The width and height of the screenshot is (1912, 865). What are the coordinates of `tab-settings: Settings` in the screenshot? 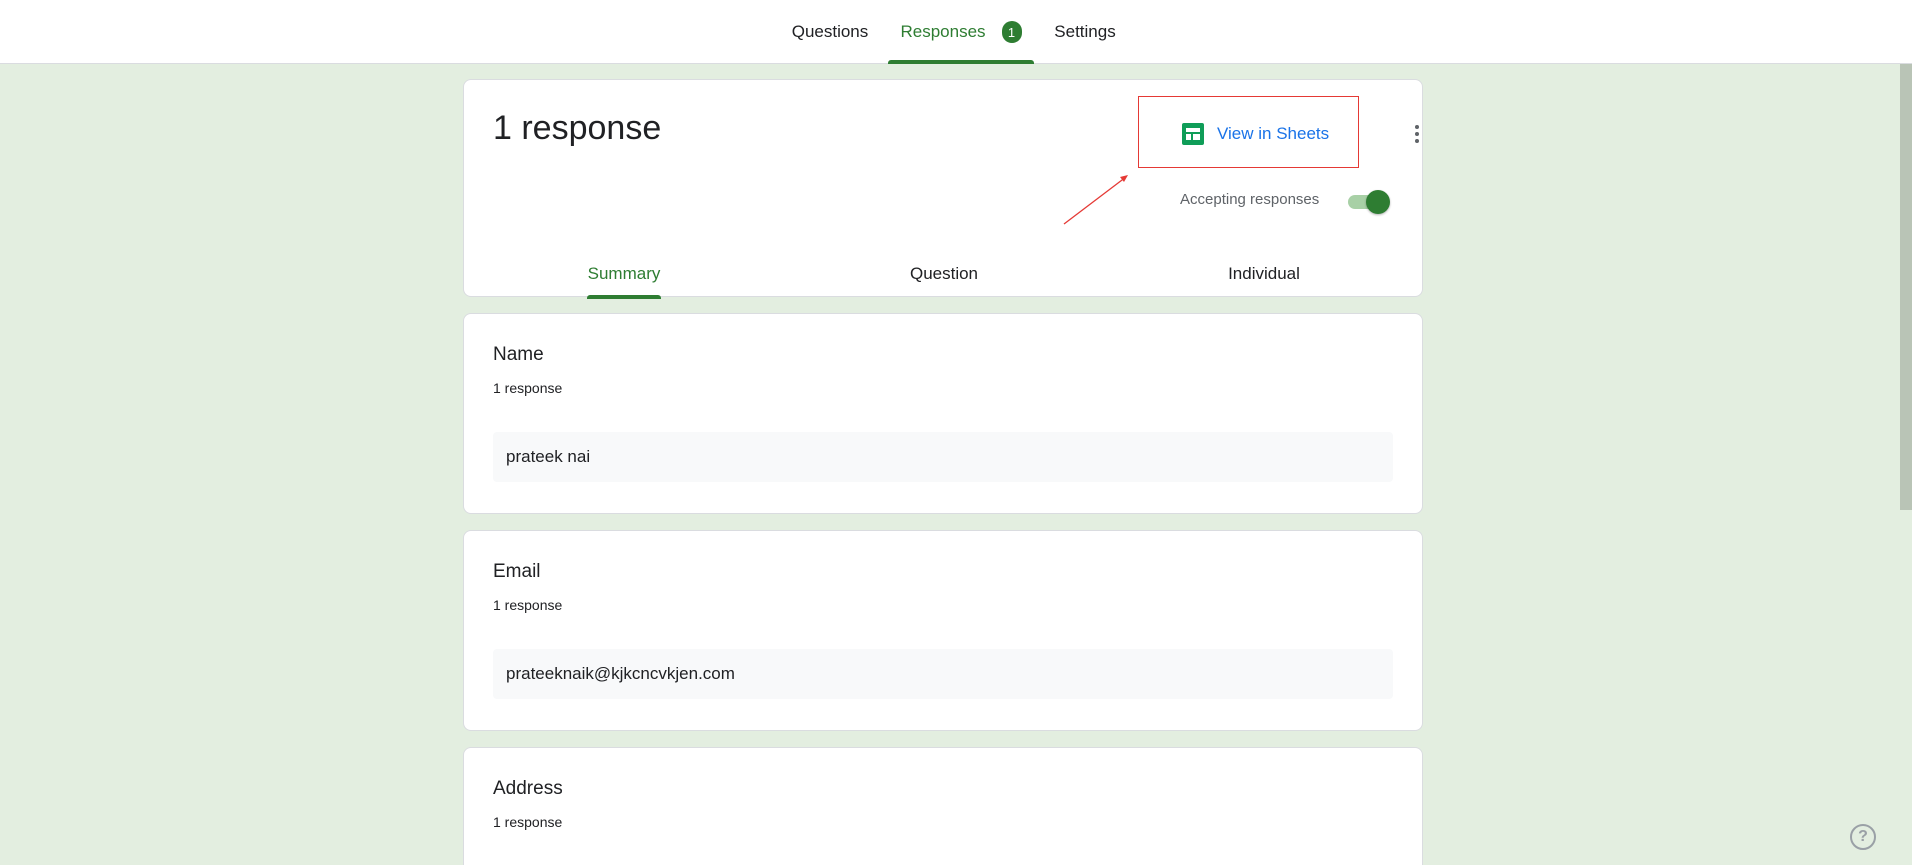 It's located at (1085, 32).